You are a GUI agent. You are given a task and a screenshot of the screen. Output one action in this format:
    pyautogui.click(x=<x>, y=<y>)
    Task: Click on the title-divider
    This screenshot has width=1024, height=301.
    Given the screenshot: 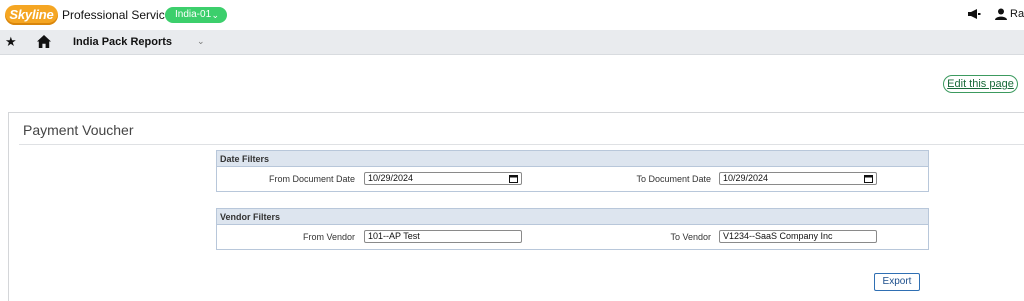 What is the action you would take?
    pyautogui.click(x=521, y=144)
    